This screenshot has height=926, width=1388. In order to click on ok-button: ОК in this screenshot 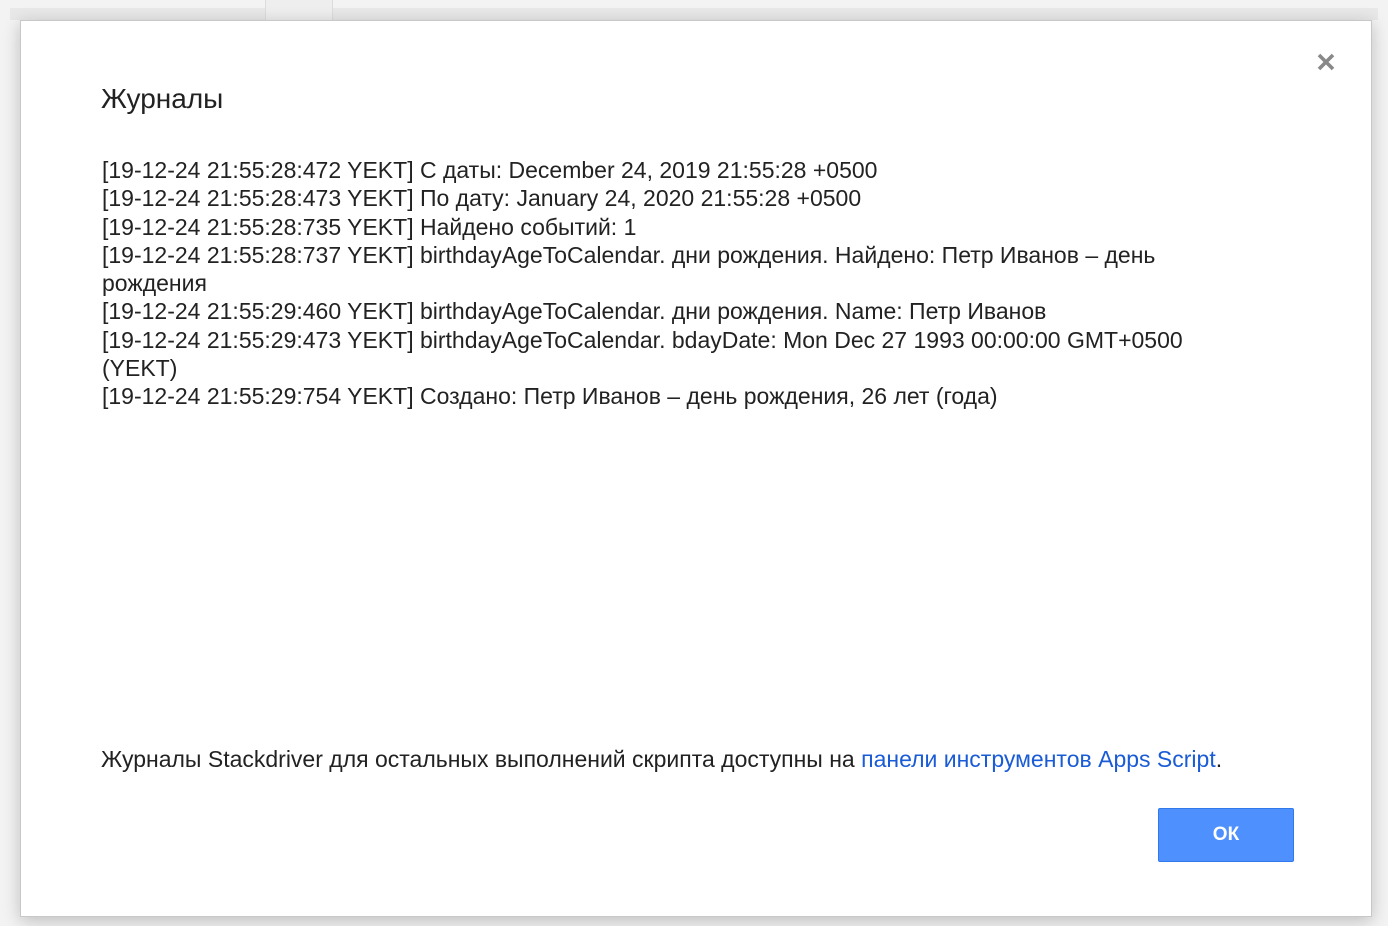, I will do `click(1226, 835)`.